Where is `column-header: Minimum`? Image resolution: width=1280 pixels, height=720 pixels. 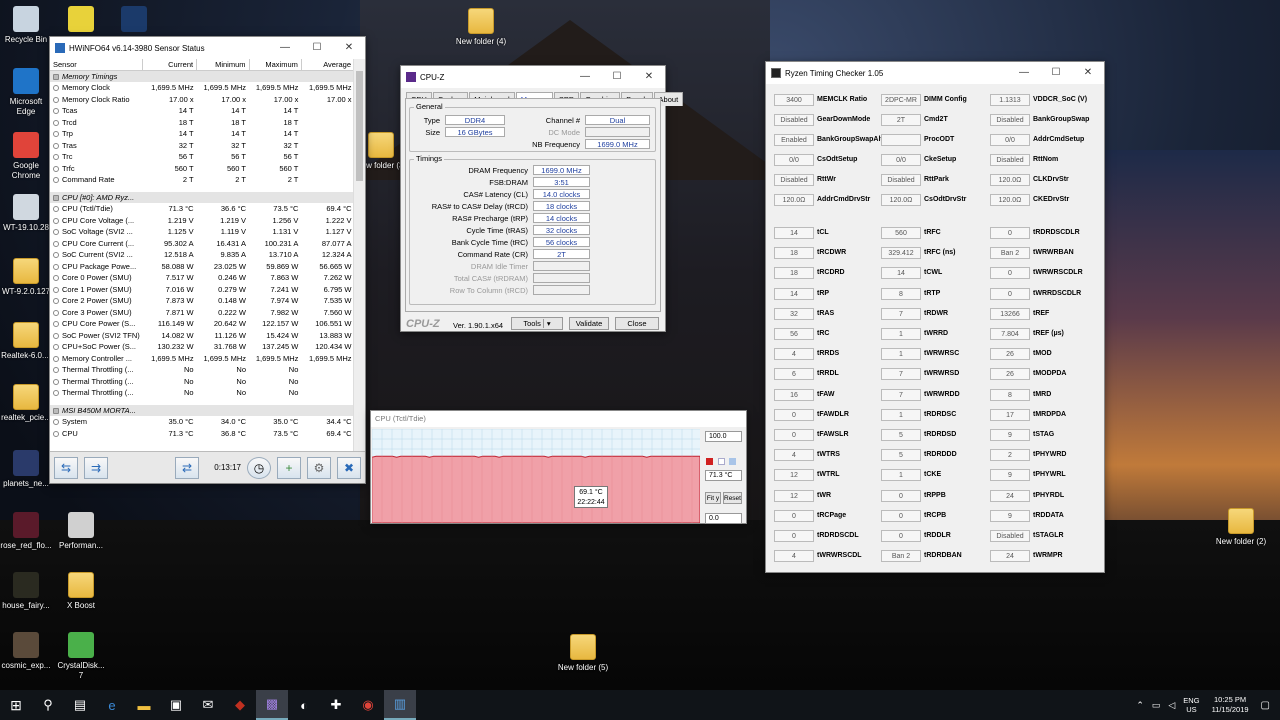
column-header: Minimum is located at coordinates (223, 65).